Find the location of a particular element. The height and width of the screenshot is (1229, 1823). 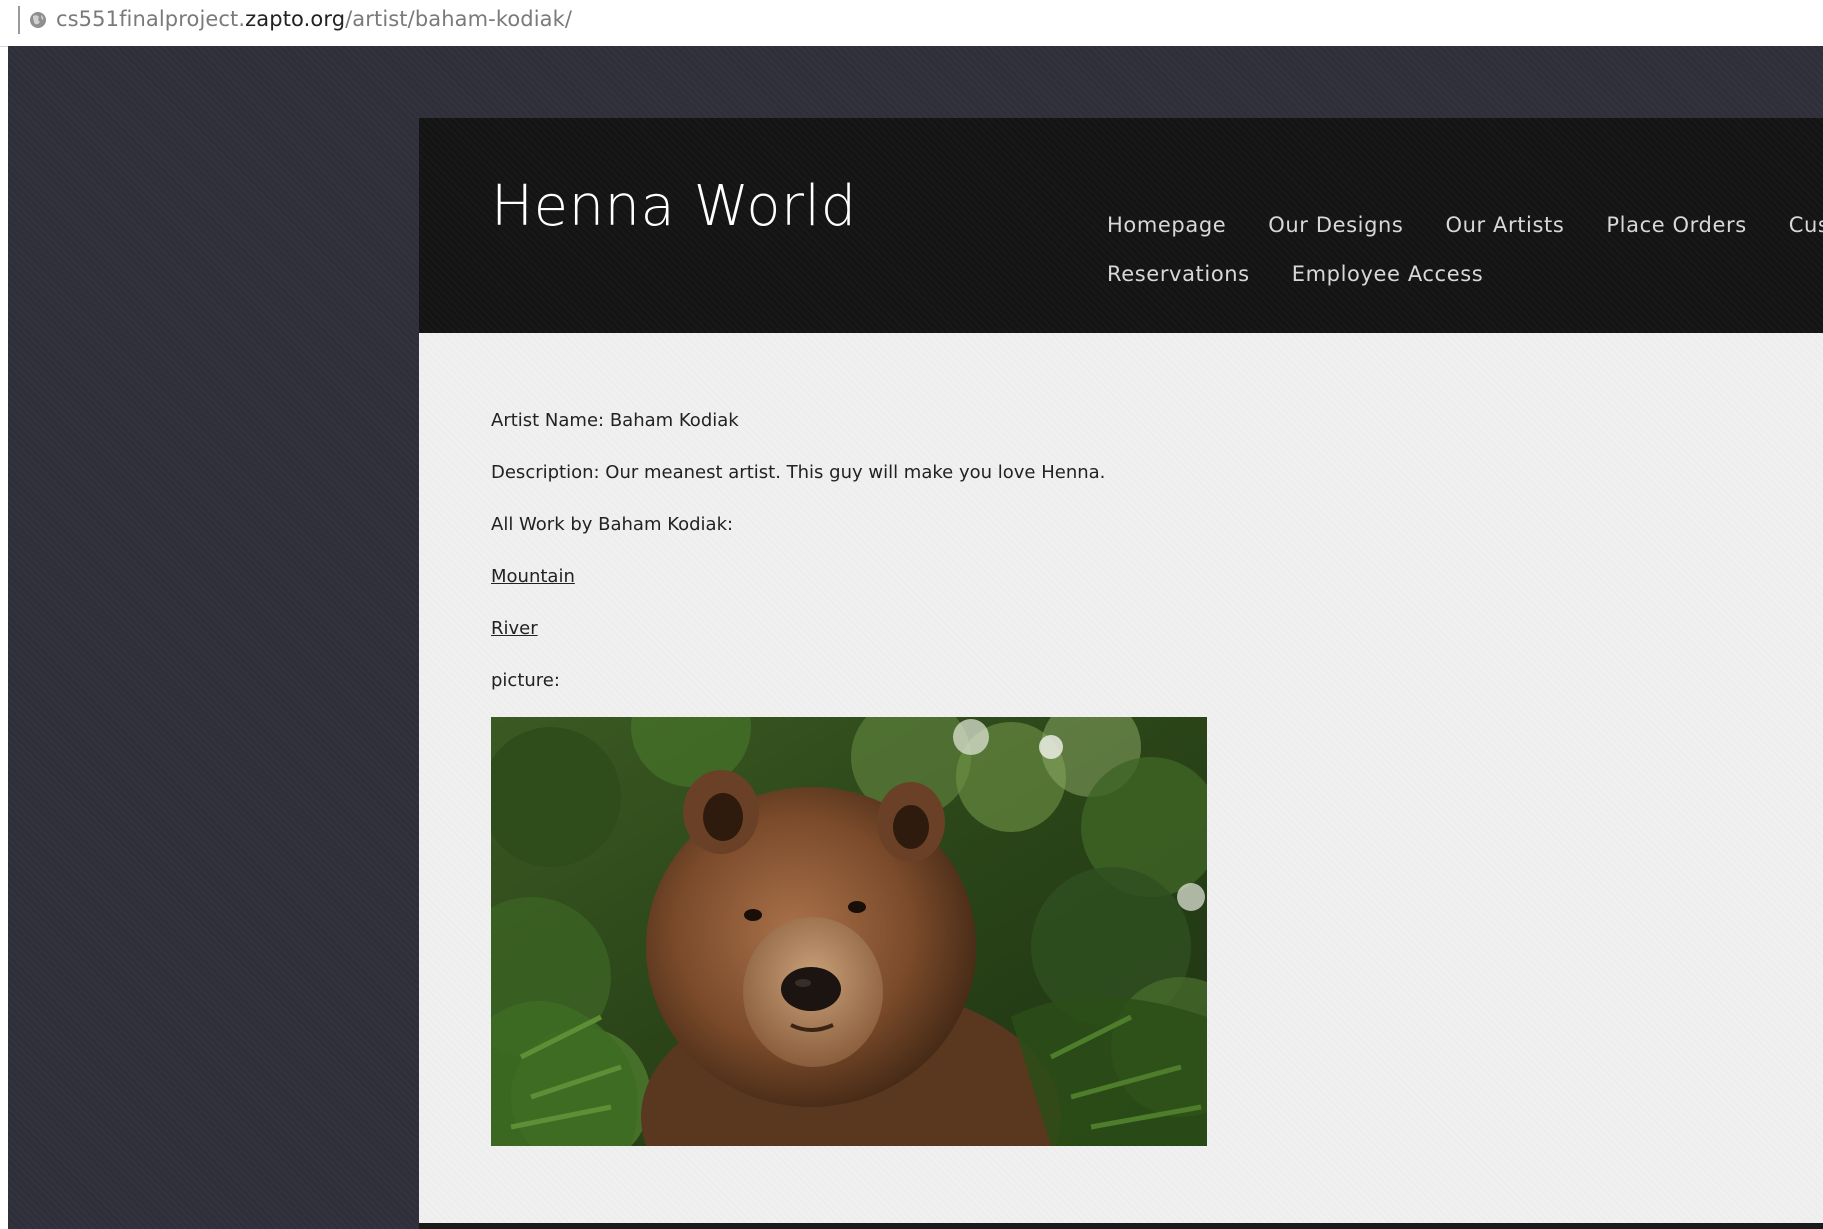

artist-name: Artist Name: Baham Kodiak is located at coordinates (615, 420).